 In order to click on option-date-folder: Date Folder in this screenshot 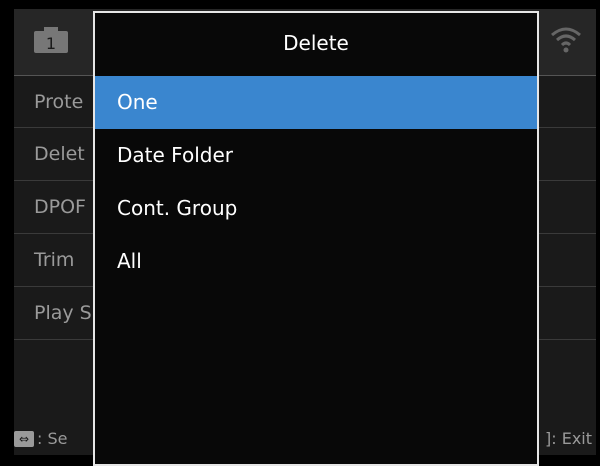, I will do `click(316, 155)`.